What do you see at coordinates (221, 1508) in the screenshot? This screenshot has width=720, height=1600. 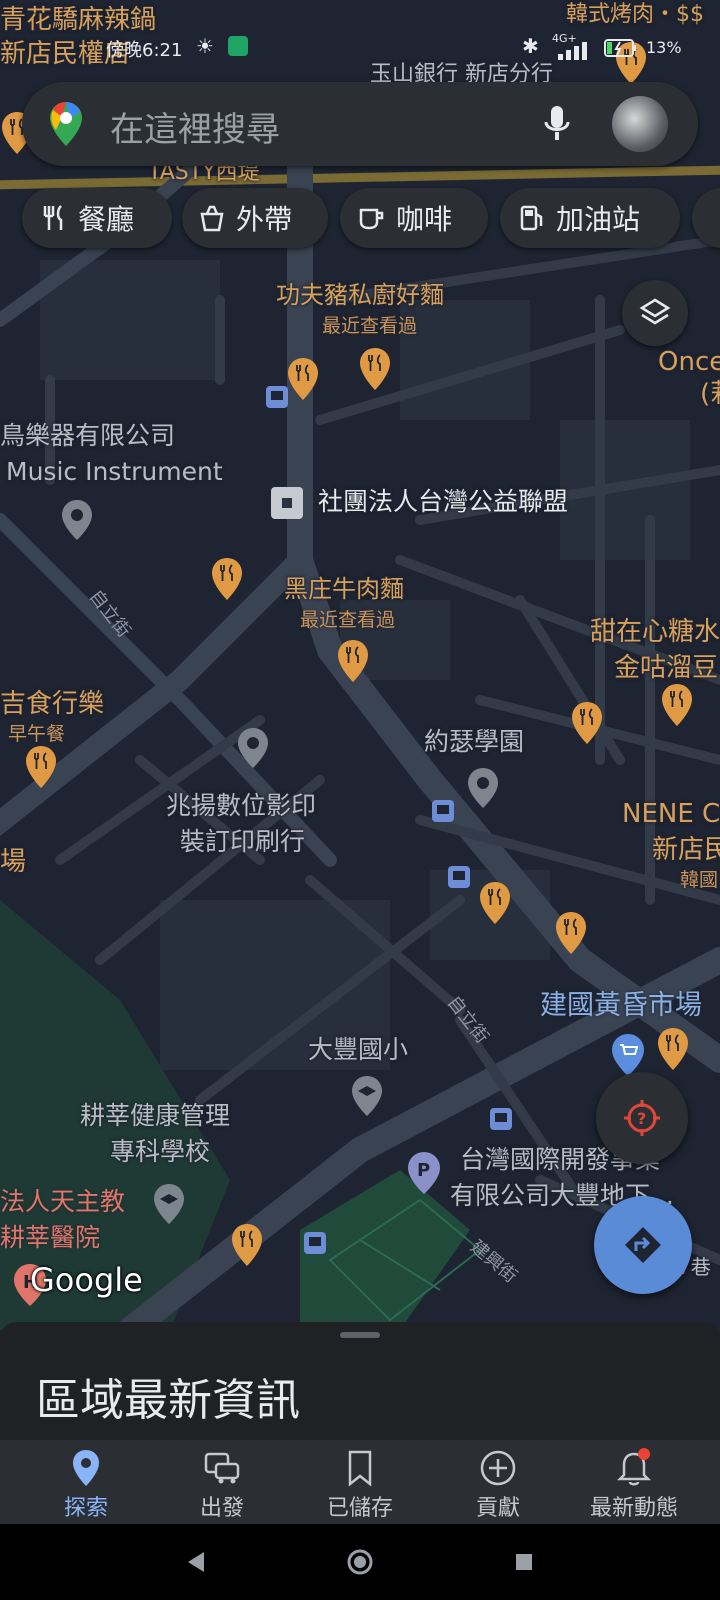 I see `nav-label: 出發` at bounding box center [221, 1508].